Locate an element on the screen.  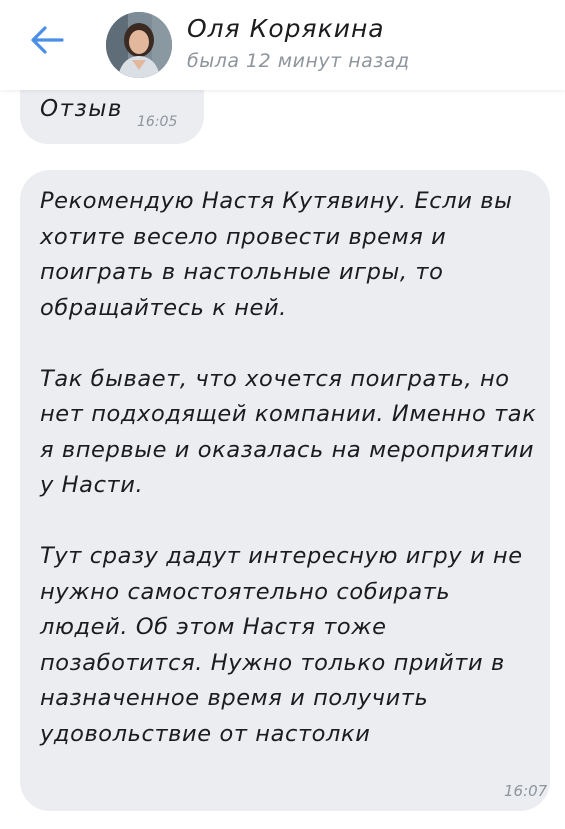
message-text: Отзыв is located at coordinates (81, 109).